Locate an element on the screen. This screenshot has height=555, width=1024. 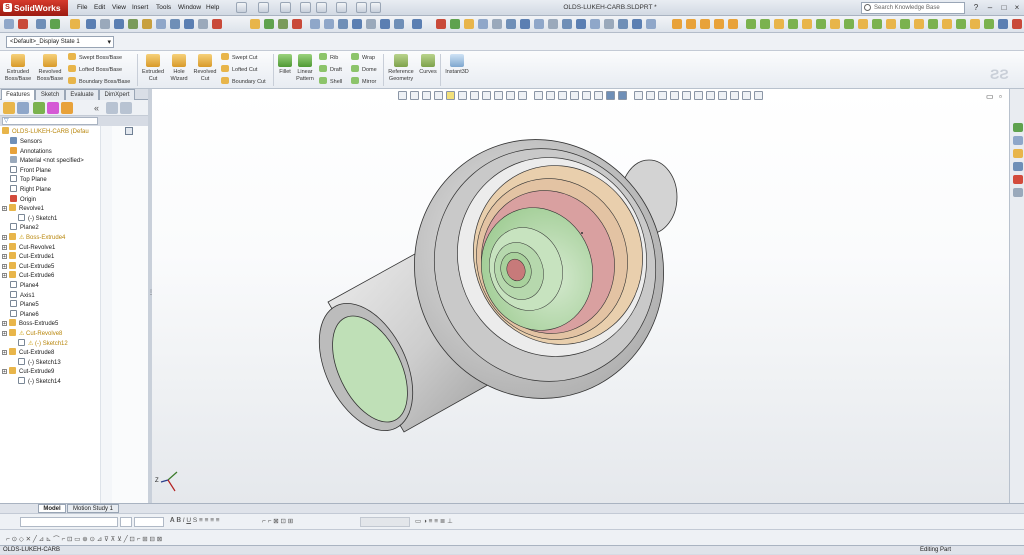
tab-evaluate: Evaluate is located at coordinates (82, 94).